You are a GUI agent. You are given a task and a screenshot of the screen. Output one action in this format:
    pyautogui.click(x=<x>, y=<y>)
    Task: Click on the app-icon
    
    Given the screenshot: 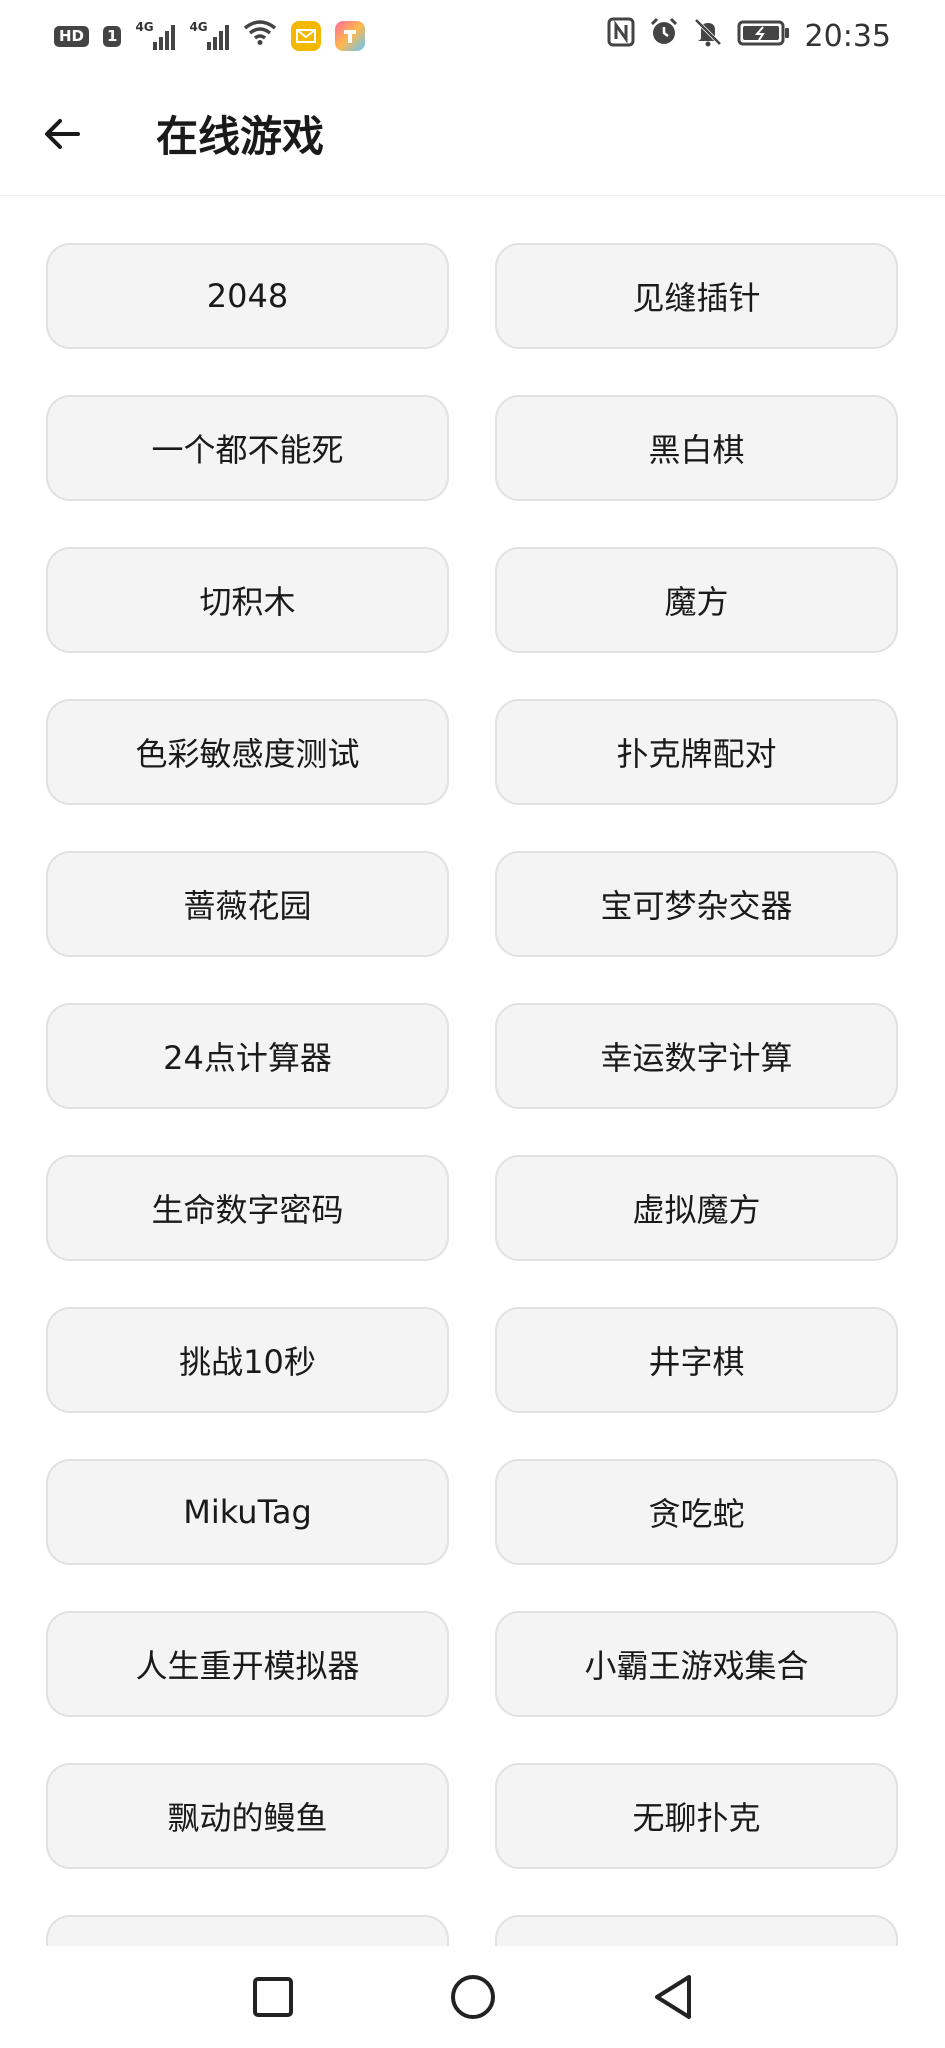 What is the action you would take?
    pyautogui.click(x=350, y=36)
    